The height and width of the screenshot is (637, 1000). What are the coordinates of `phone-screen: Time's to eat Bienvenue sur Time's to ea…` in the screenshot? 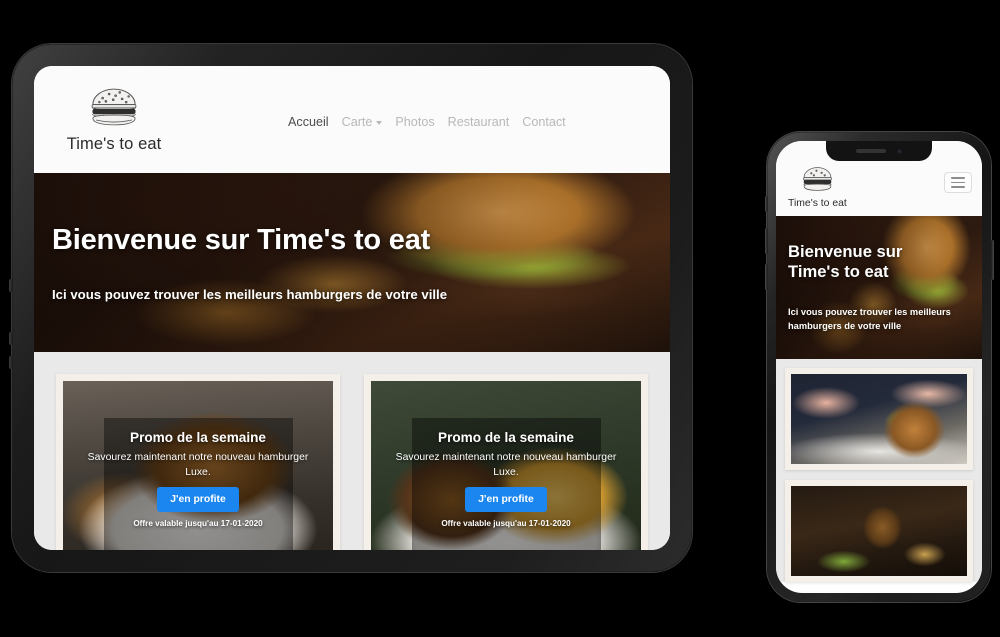 It's located at (879, 367).